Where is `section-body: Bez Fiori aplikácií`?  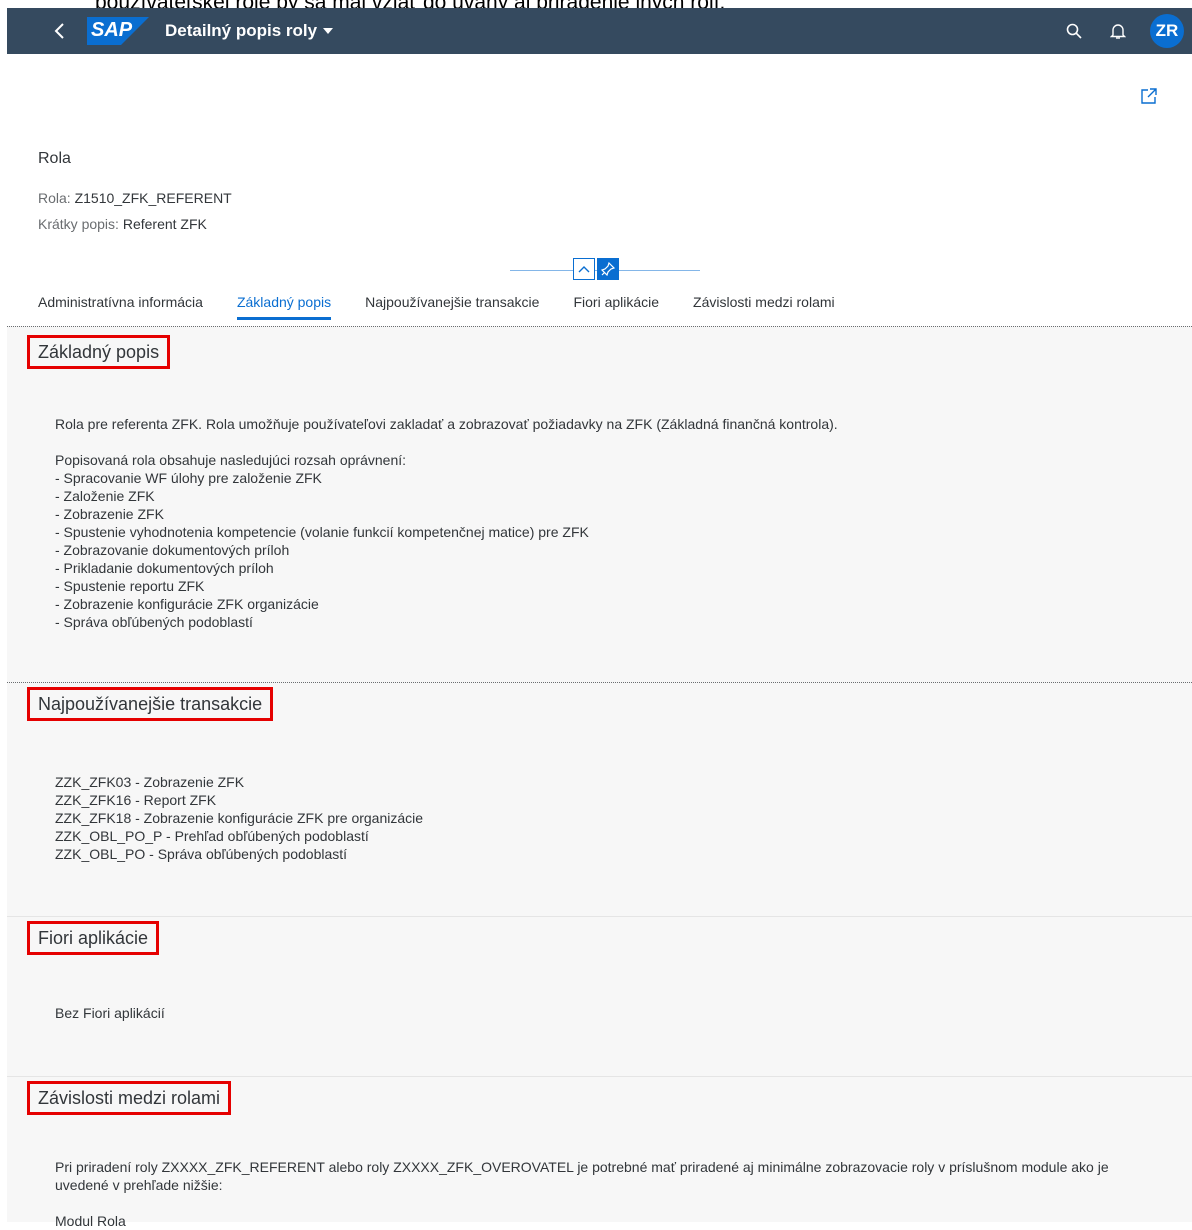
section-body: Bez Fiori aplikácií is located at coordinates (110, 1013).